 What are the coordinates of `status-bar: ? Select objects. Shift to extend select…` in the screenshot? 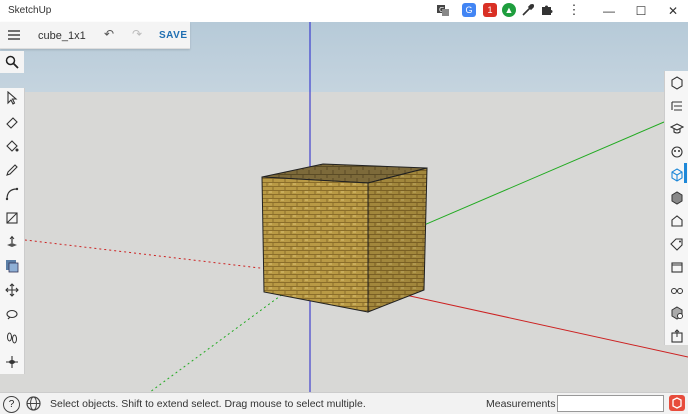 It's located at (344, 403).